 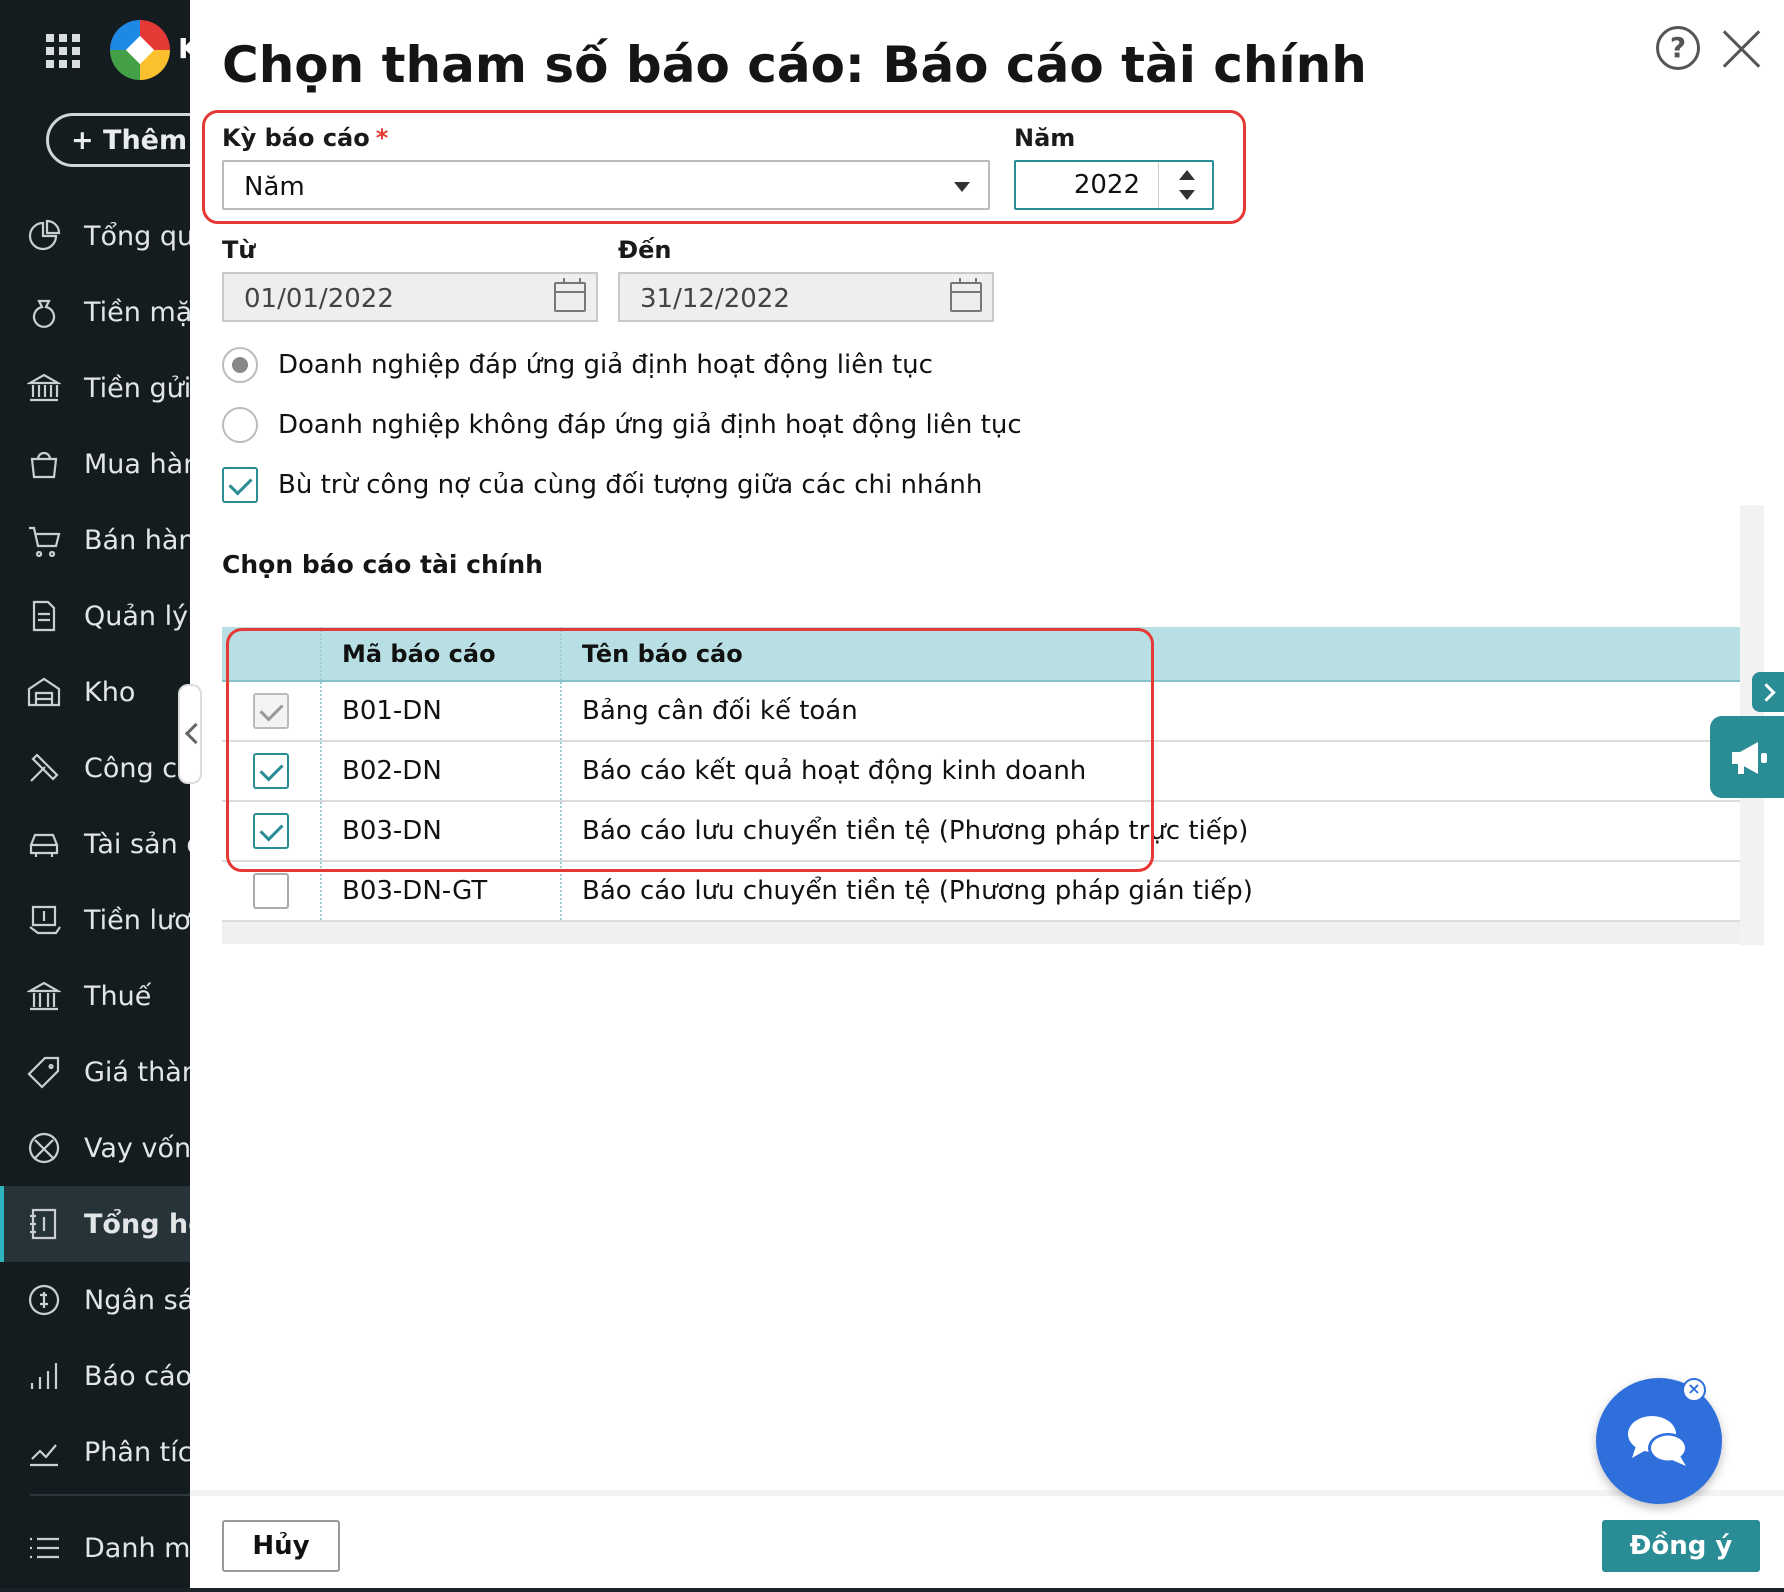 I want to click on tax-icon, so click(x=44, y=996).